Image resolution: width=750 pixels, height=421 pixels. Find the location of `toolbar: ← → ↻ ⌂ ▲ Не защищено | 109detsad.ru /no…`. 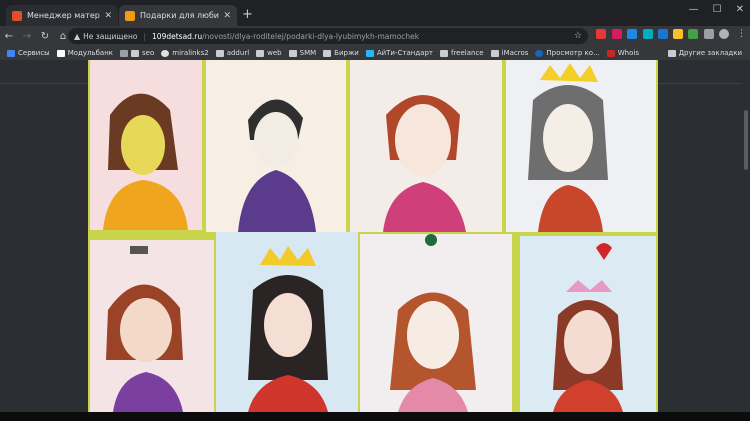

toolbar: ← → ↻ ⌂ ▲ Не защищено | 109detsad.ru /no… is located at coordinates (375, 36).